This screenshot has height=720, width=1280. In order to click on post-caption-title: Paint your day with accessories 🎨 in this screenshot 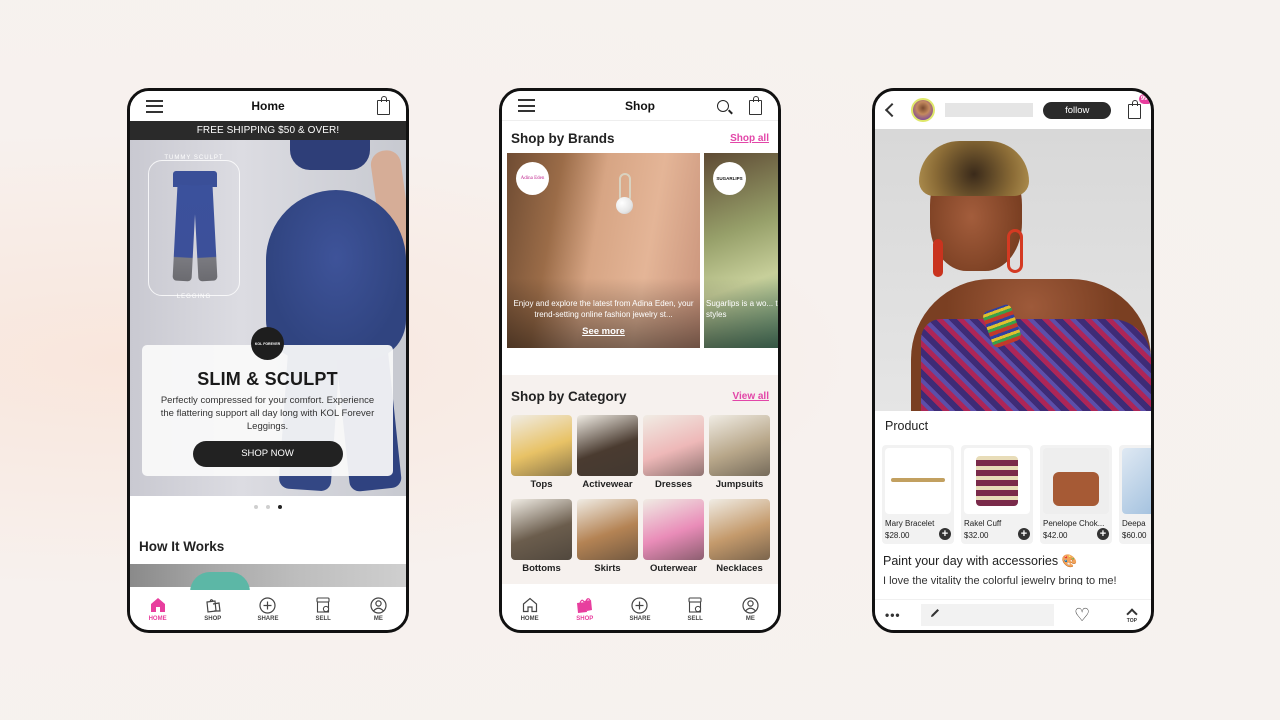, I will do `click(980, 561)`.